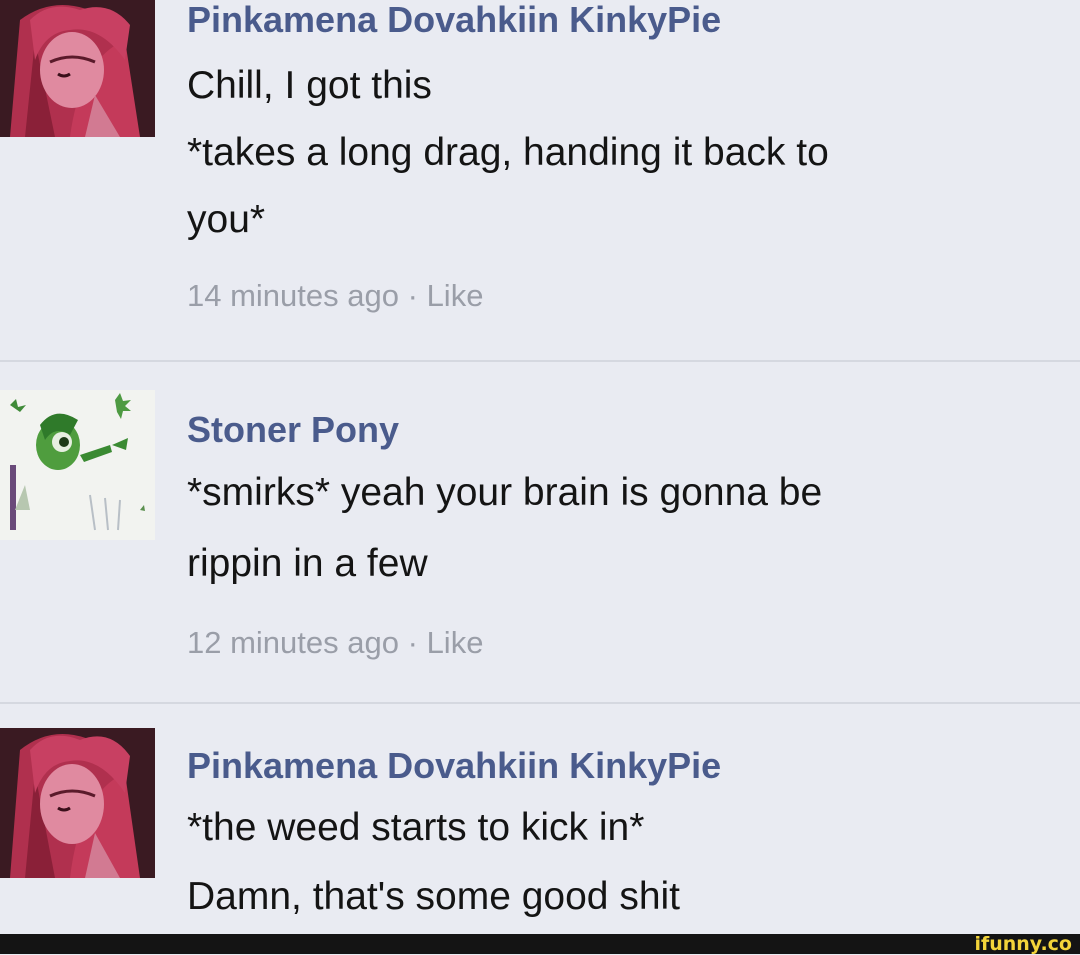 Image resolution: width=1080 pixels, height=955 pixels. I want to click on comment-text-line: *smirks* yeah your brain is gonna be, so click(505, 492).